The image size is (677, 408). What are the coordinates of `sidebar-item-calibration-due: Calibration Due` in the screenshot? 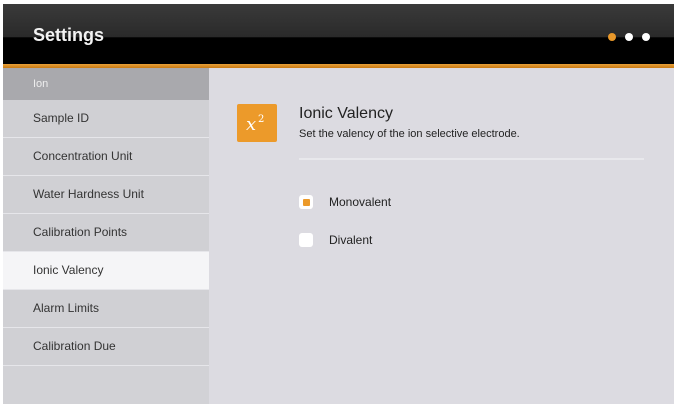 It's located at (106, 347).